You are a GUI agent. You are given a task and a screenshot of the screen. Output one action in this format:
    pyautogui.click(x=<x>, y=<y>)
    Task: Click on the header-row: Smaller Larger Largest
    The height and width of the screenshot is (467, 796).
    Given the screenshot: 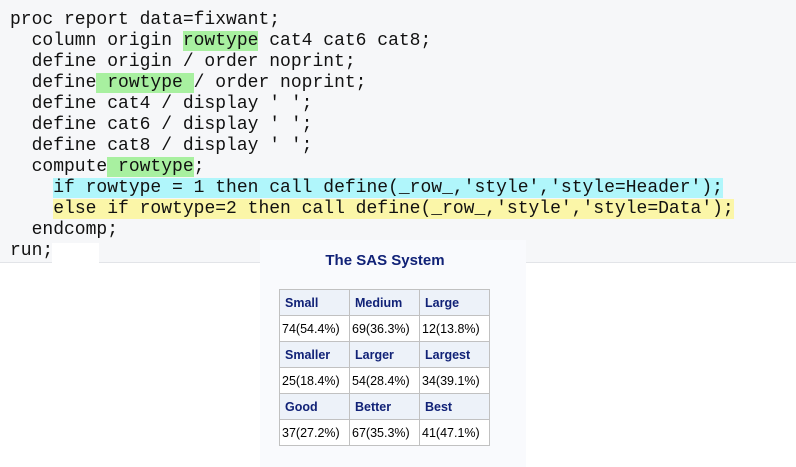 What is the action you would take?
    pyautogui.click(x=384, y=354)
    